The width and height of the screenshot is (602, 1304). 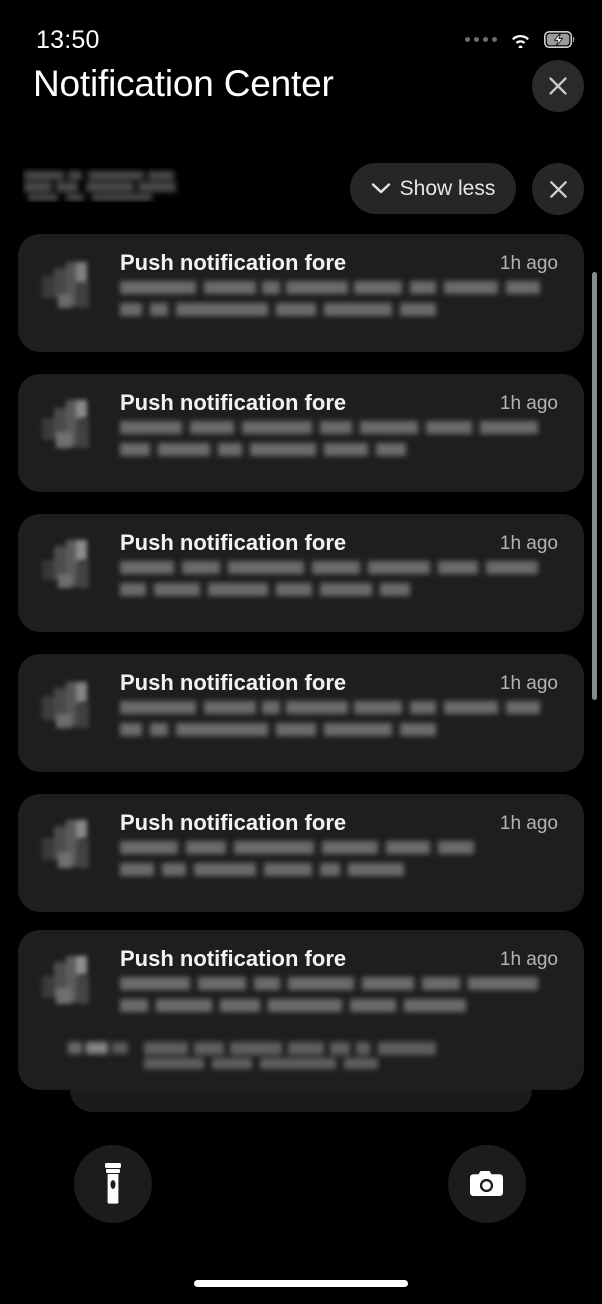 I want to click on camera-button, so click(x=487, y=1184).